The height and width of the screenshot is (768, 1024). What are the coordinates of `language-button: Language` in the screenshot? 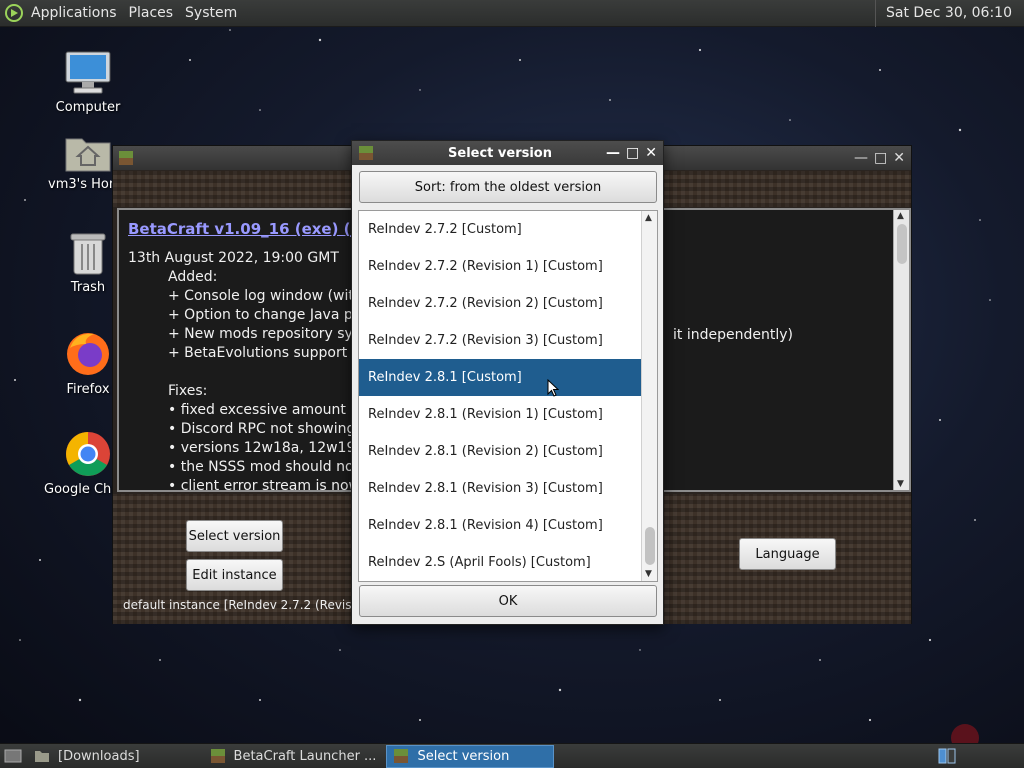 It's located at (787, 554).